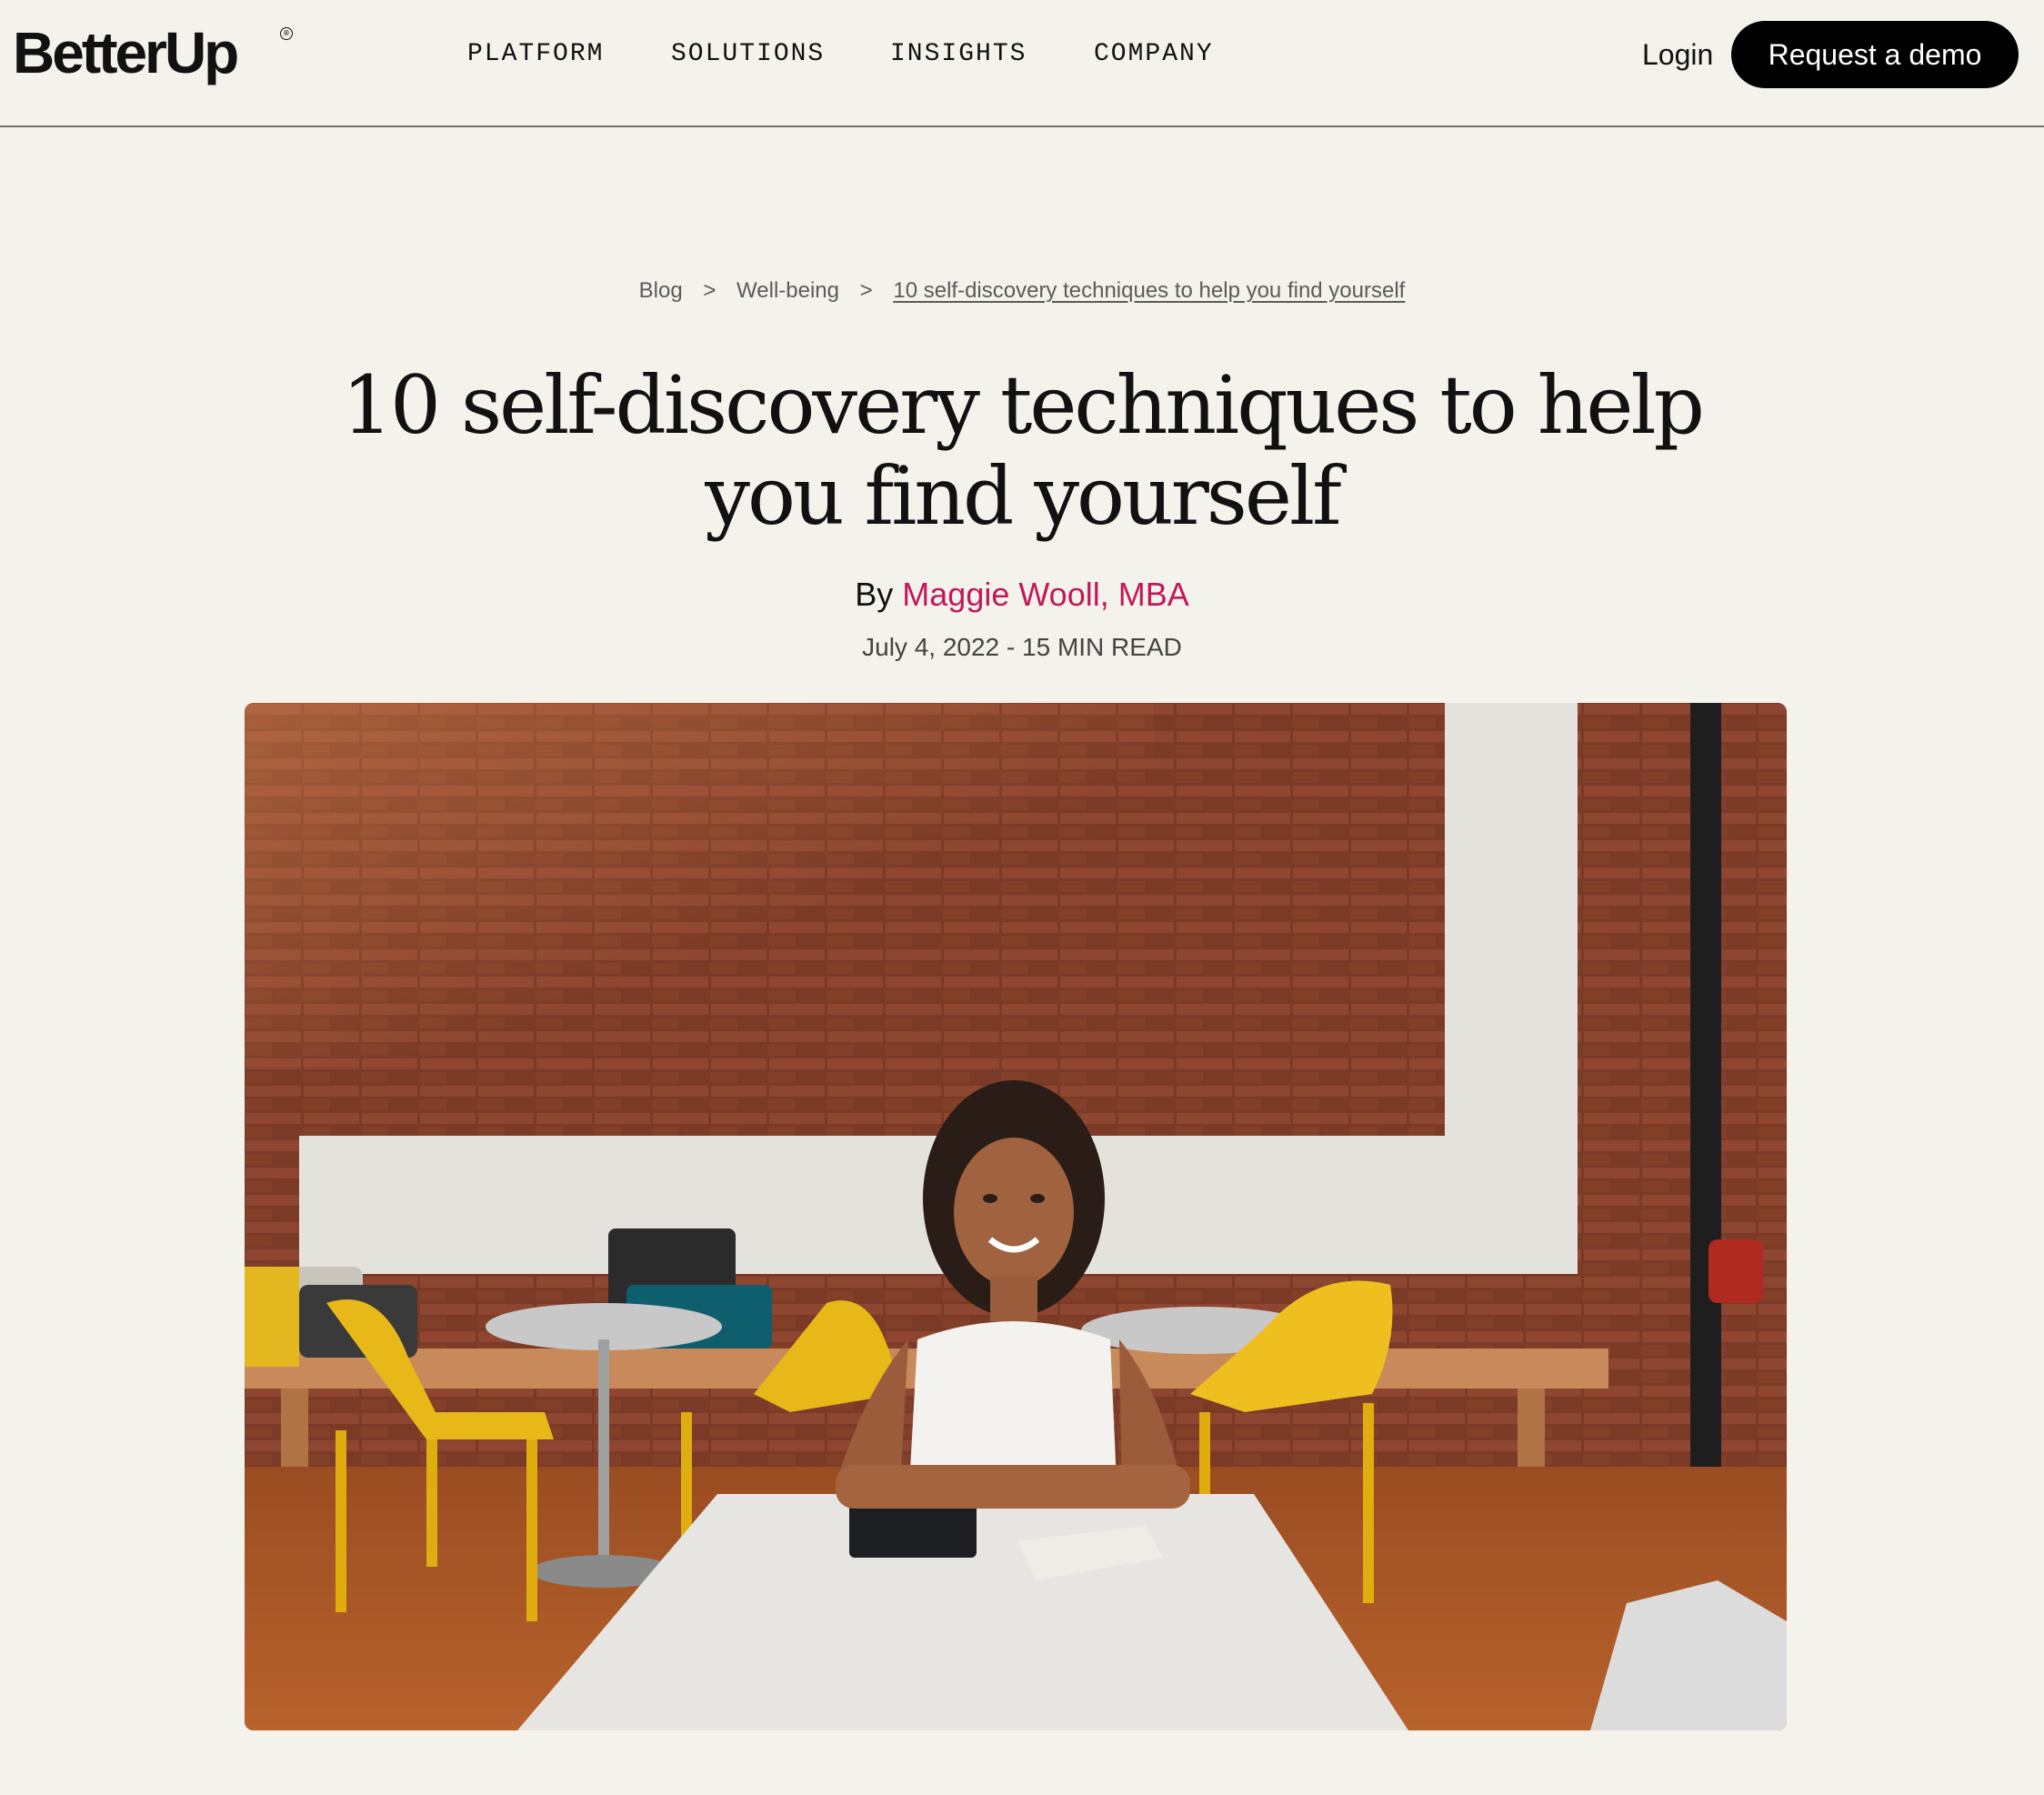  I want to click on nav-item-solutions: SOLUTIONS, so click(748, 54).